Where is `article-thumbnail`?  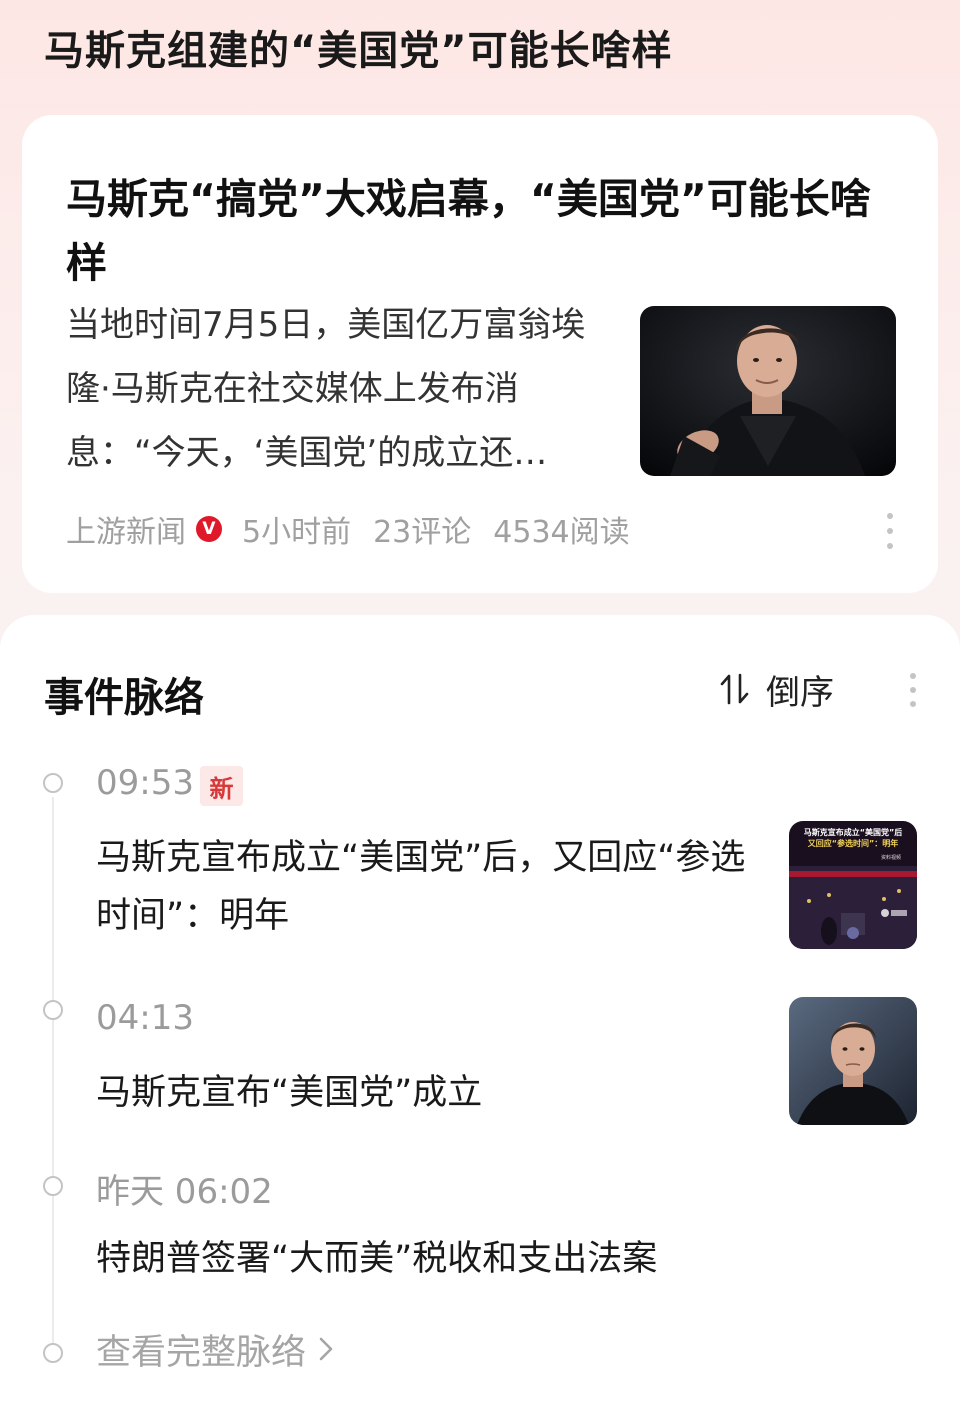 article-thumbnail is located at coordinates (768, 391).